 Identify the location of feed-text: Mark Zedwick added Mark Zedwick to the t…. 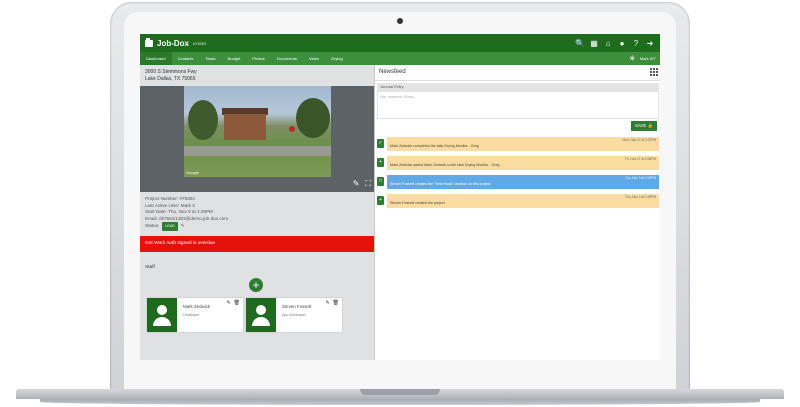
(445, 165).